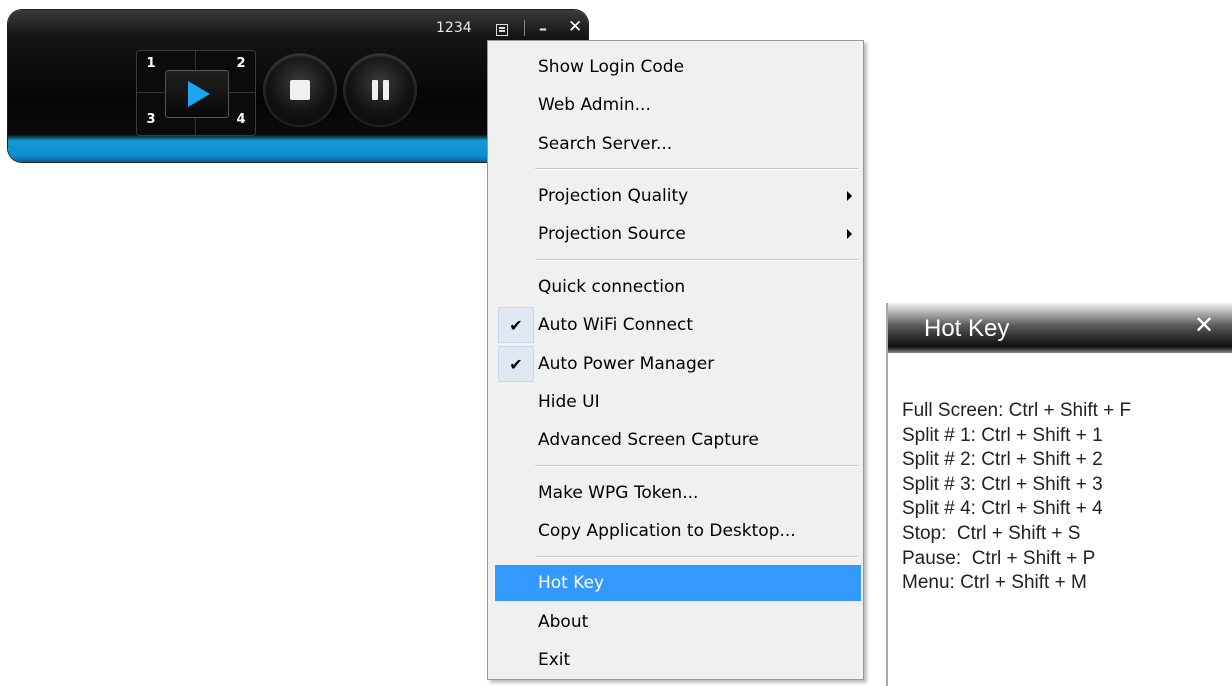 This screenshot has width=1232, height=686. I want to click on menu-item-projection-quality: Projection Quality, so click(675, 196).